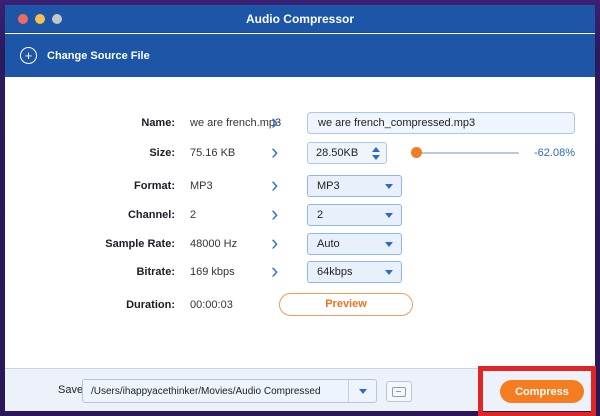 The height and width of the screenshot is (416, 600). What do you see at coordinates (468, 153) in the screenshot?
I see `size-slider-track` at bounding box center [468, 153].